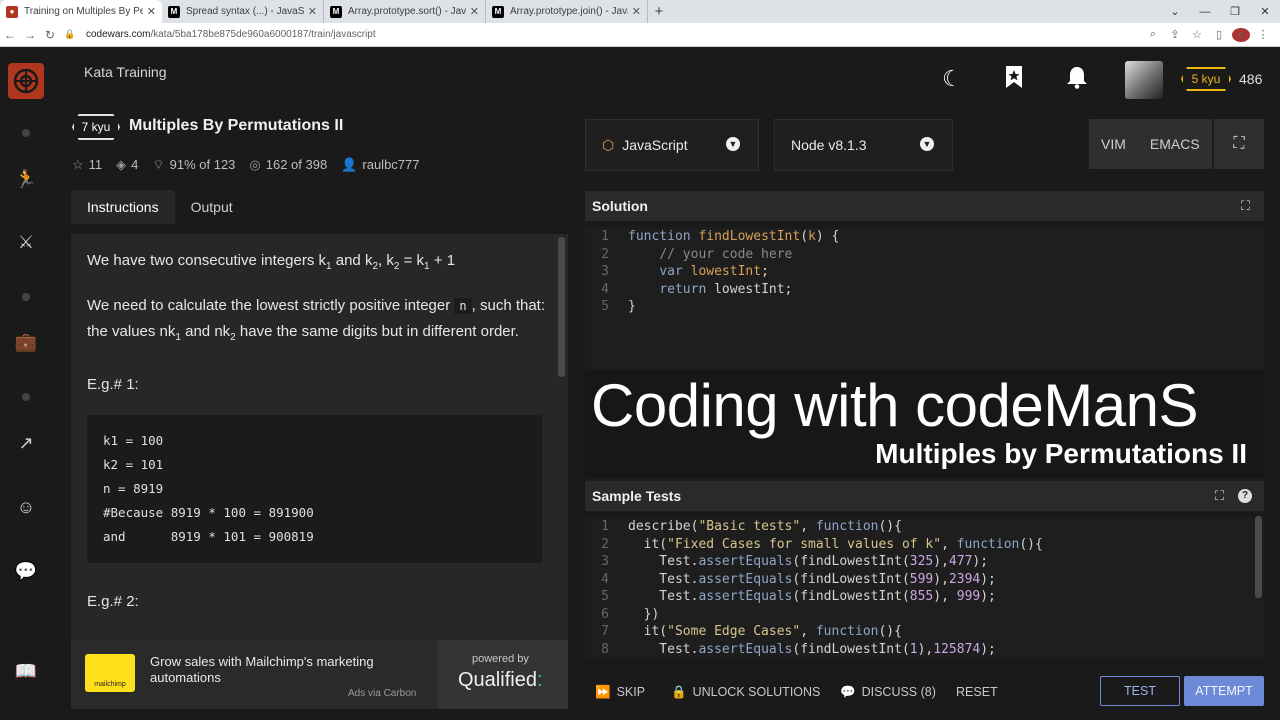 This screenshot has height=720, width=1280. I want to click on user-rank-badge: 5 kyu, so click(1206, 79).